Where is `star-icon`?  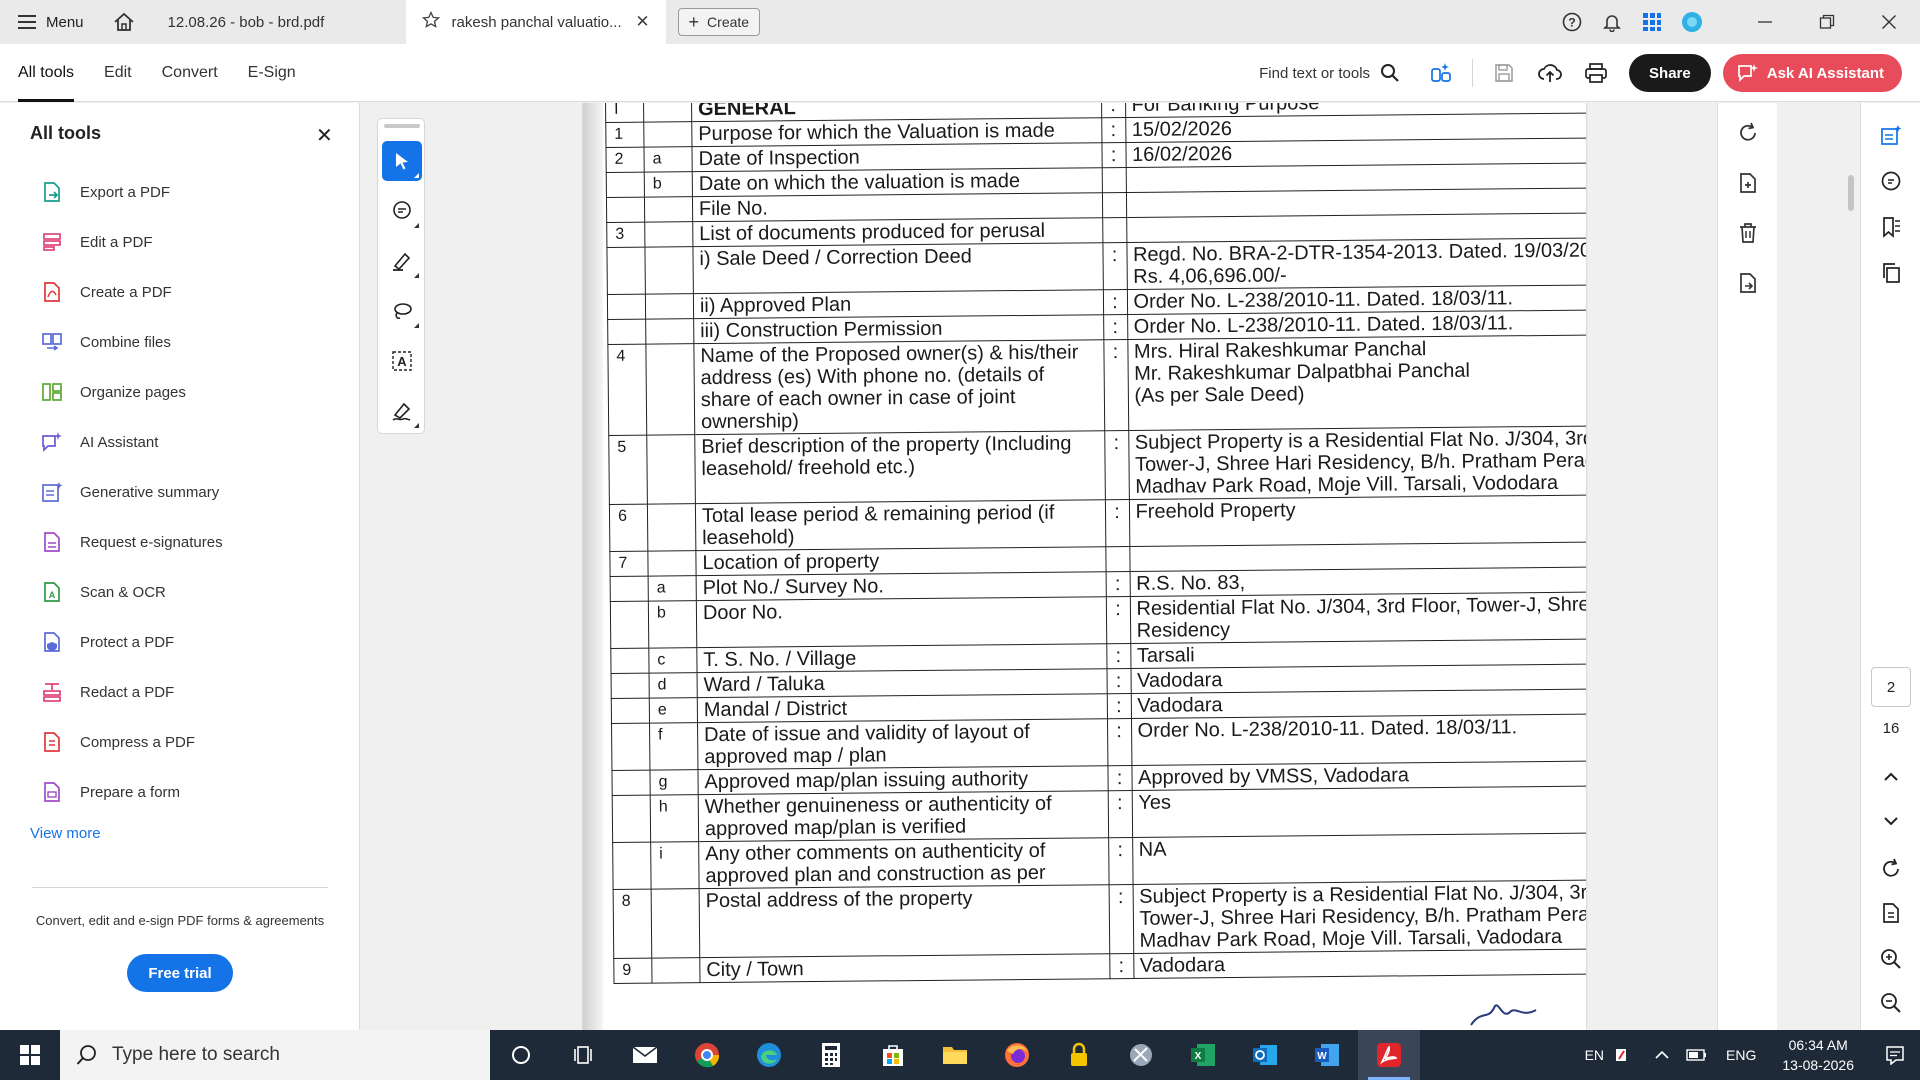 star-icon is located at coordinates (430, 21).